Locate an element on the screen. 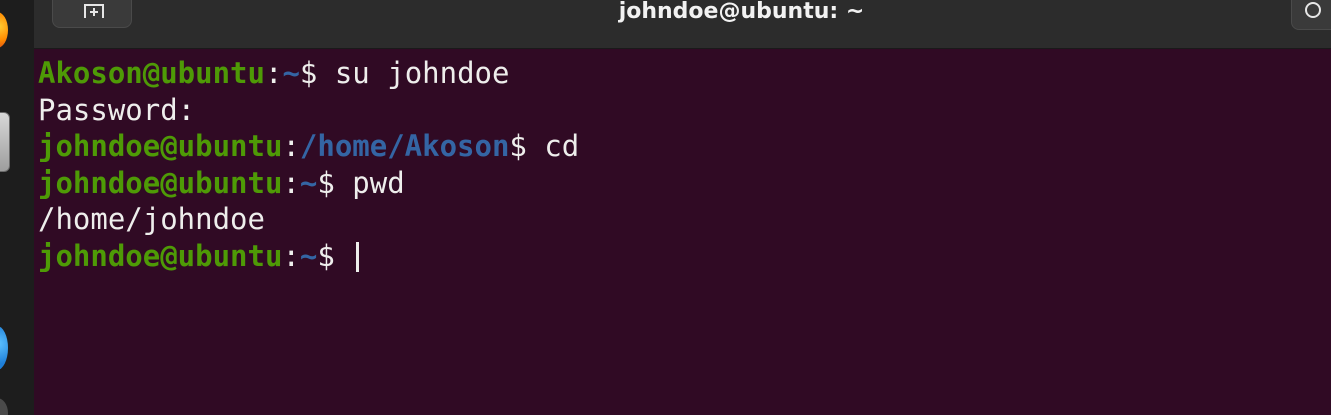 Image resolution: width=1331 pixels, height=415 pixels. command-text: su johndoe is located at coordinates (413, 73).